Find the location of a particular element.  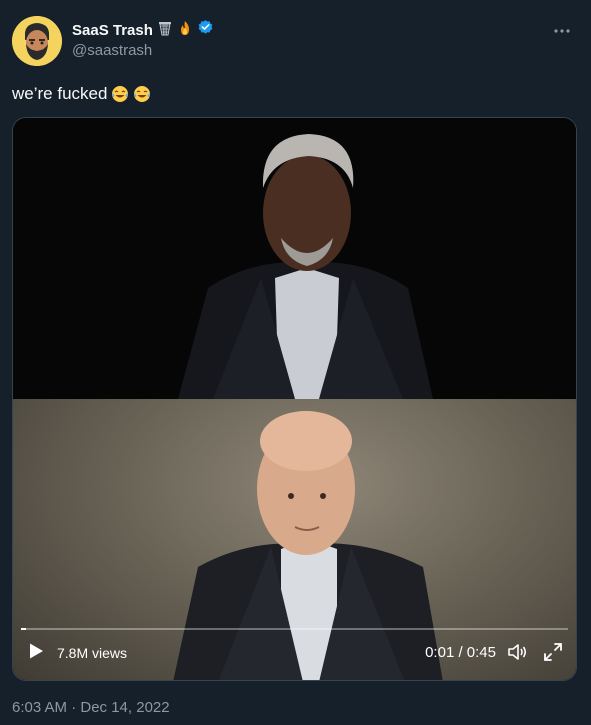

tweet-header: SaaS Trash @saastrash is located at coordinates (295, 44).